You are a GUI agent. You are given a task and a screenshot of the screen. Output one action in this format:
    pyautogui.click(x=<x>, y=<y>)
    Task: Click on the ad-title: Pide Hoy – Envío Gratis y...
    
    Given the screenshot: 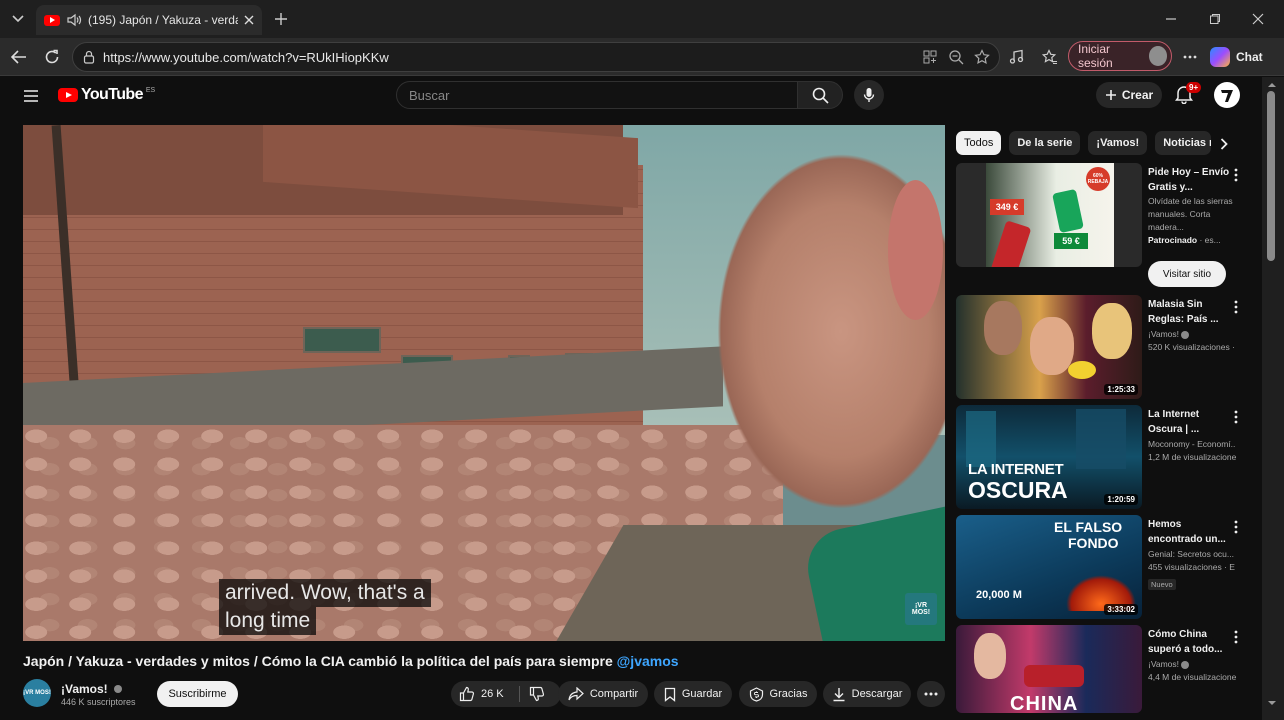 What is the action you would take?
    pyautogui.click(x=1192, y=180)
    